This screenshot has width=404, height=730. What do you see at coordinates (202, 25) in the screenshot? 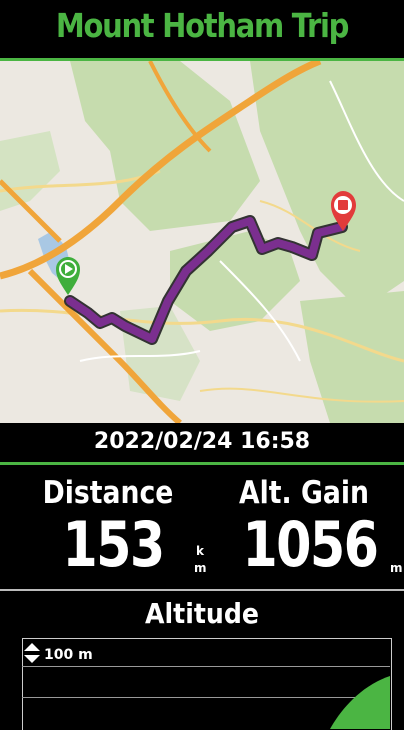
I see `page-title: Mount Hotham Trip` at bounding box center [202, 25].